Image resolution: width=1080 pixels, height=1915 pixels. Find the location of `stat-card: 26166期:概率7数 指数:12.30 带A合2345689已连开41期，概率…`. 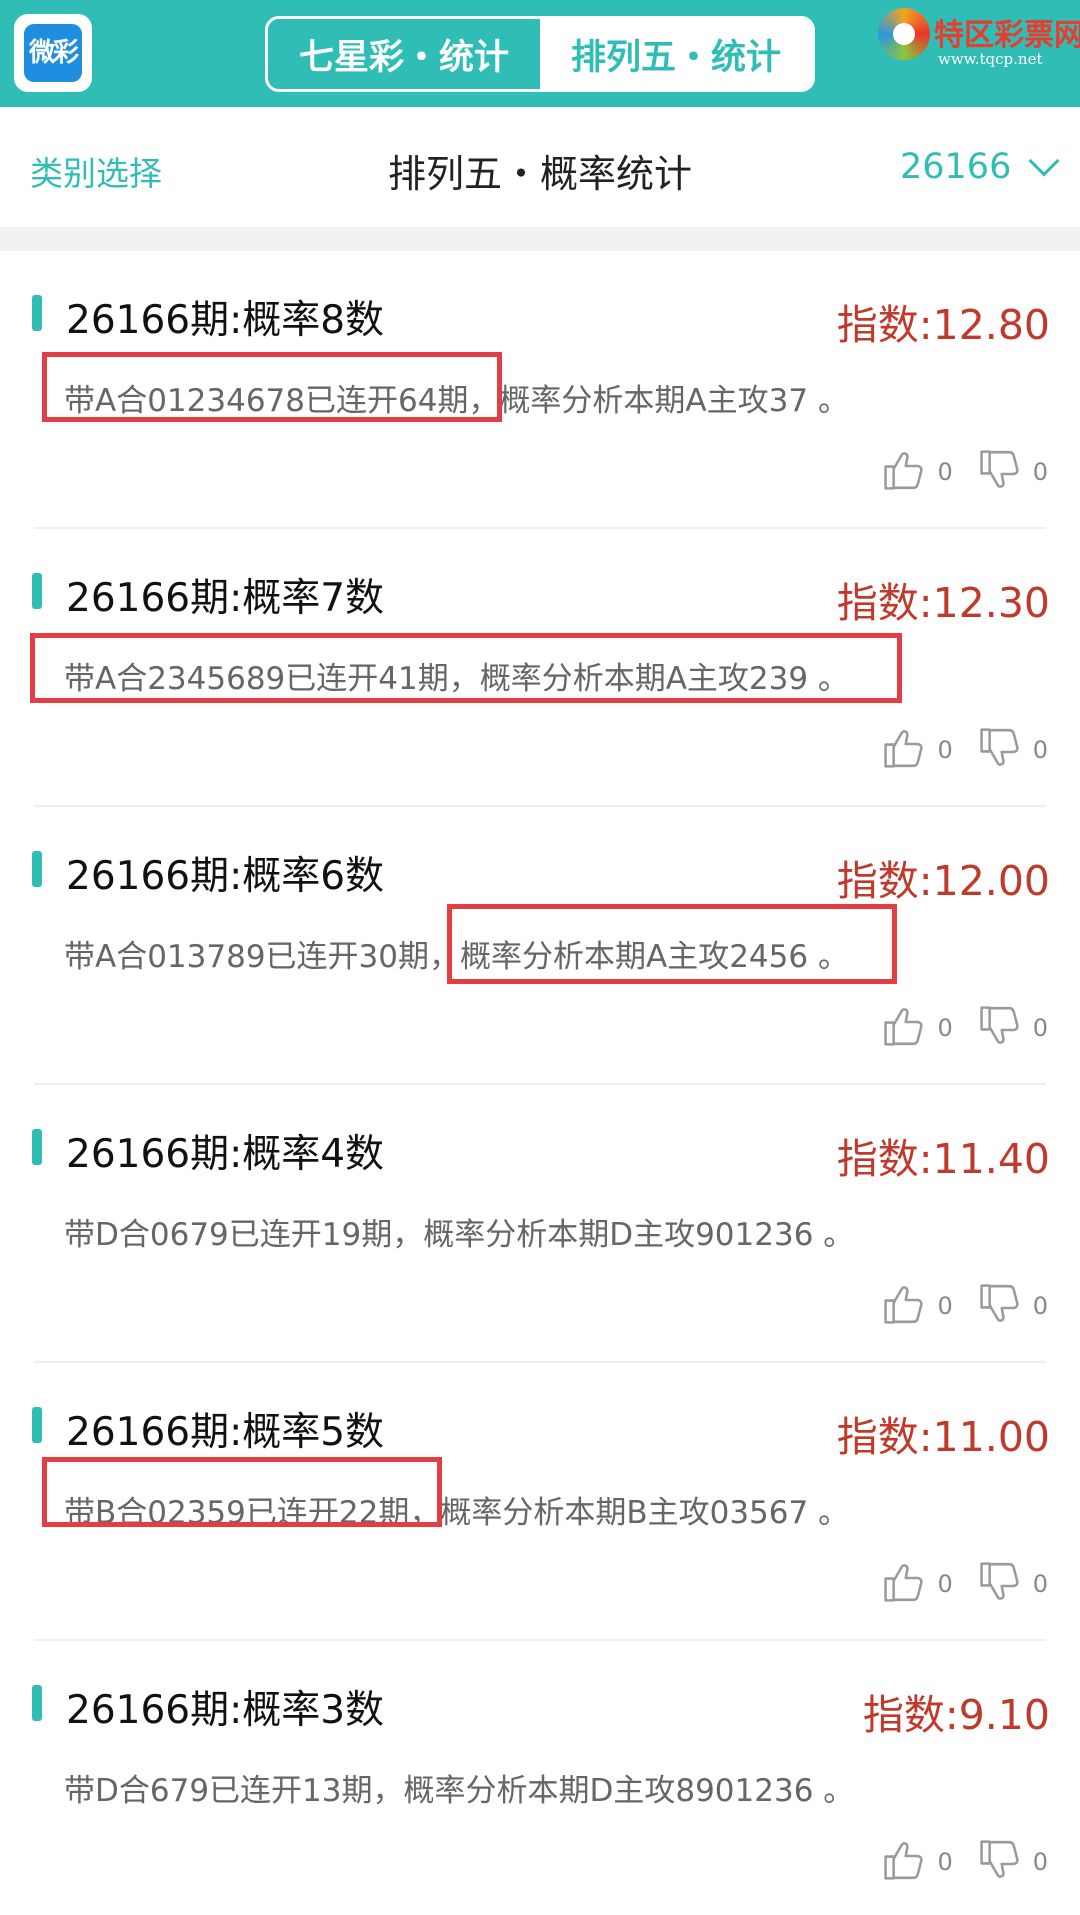

stat-card: 26166期:概率7数 指数:12.30 带A合2345689已连开41期，概率… is located at coordinates (540, 668).